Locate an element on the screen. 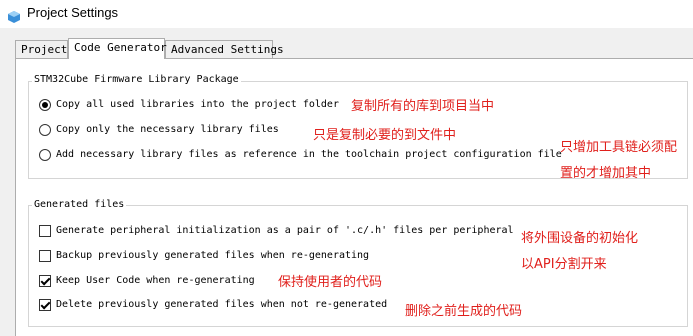 The height and width of the screenshot is (336, 693). checkbox-backup is located at coordinates (45, 256).